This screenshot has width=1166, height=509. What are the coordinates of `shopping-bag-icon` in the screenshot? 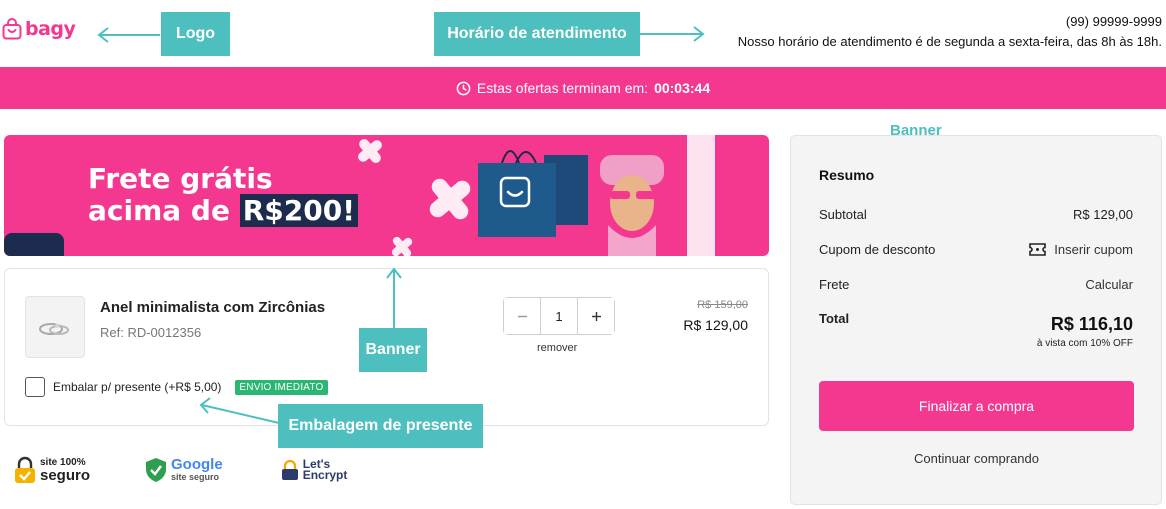 It's located at (12, 29).